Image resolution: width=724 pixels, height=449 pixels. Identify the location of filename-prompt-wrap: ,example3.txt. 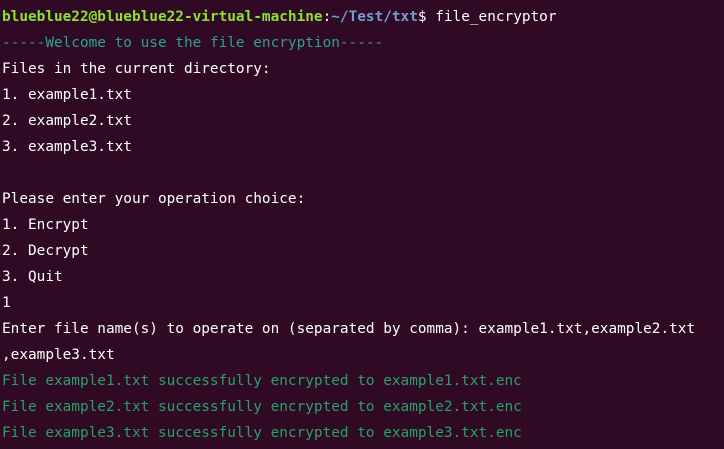
(58, 355).